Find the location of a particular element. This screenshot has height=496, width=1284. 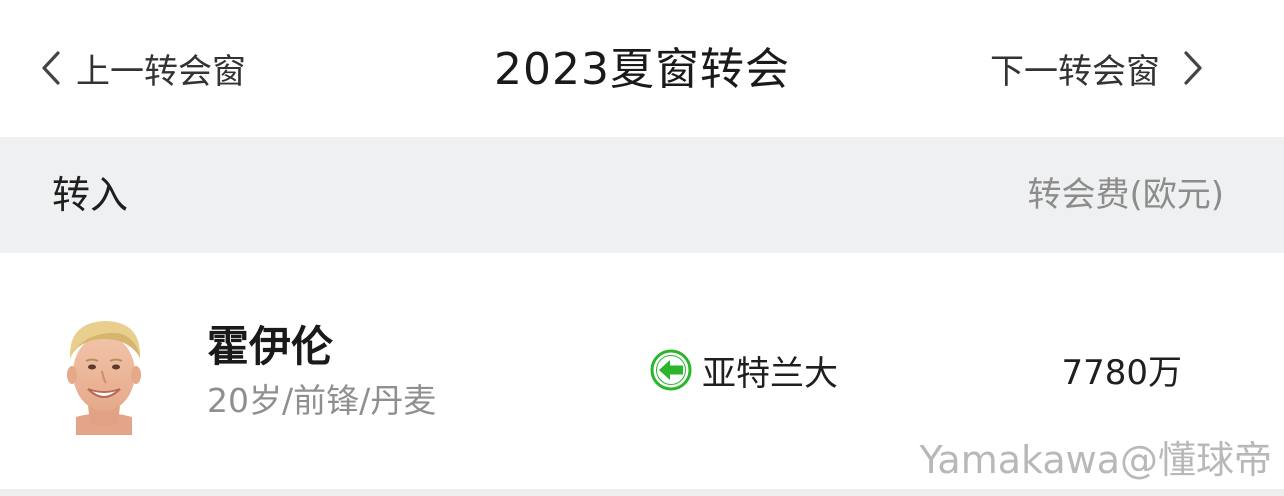

previous-window-button: 上一转会窗 is located at coordinates (143, 68).